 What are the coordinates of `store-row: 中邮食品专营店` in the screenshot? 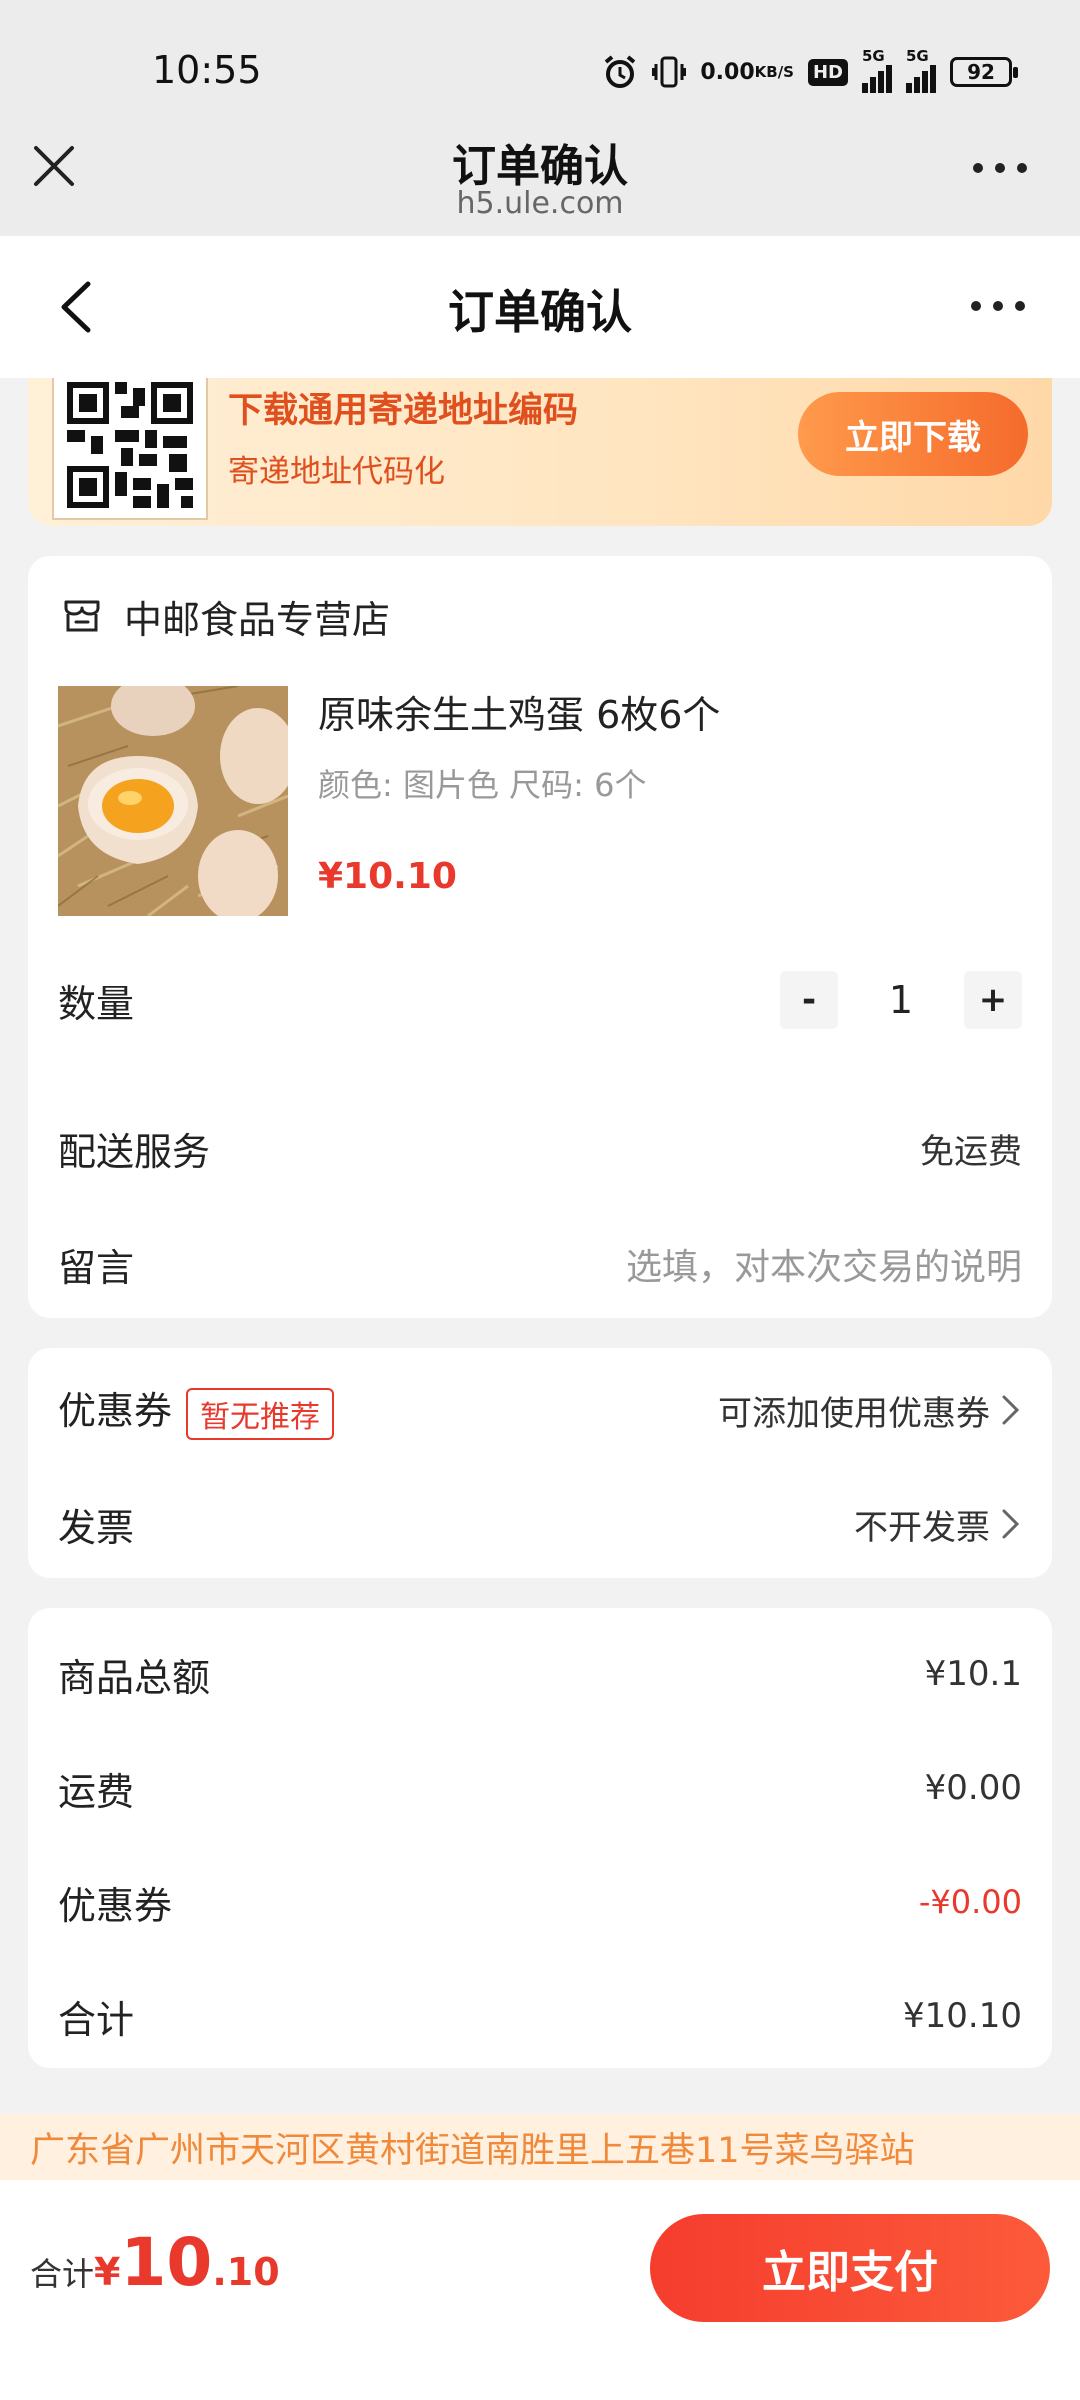 It's located at (225, 616).